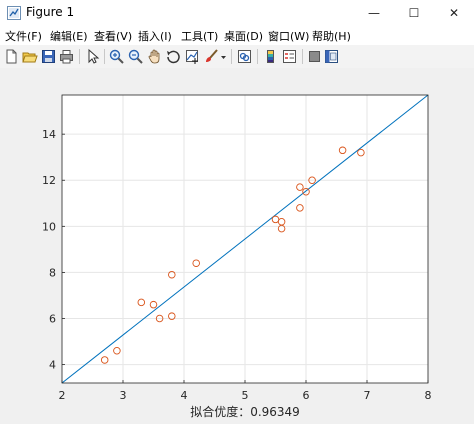 This screenshot has width=474, height=424. Describe the element at coordinates (155, 36) in the screenshot. I see `menu-insert: 插入(I)` at that location.